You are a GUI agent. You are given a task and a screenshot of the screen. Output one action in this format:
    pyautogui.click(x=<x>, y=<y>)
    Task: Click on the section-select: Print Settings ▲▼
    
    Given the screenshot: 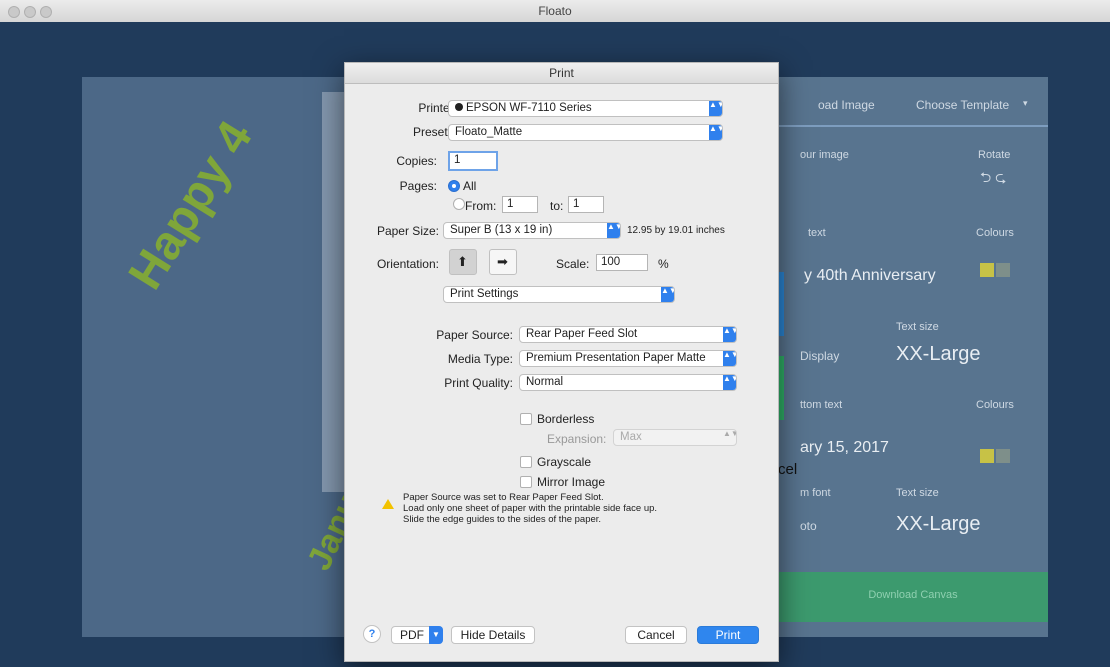 What is the action you would take?
    pyautogui.click(x=559, y=294)
    